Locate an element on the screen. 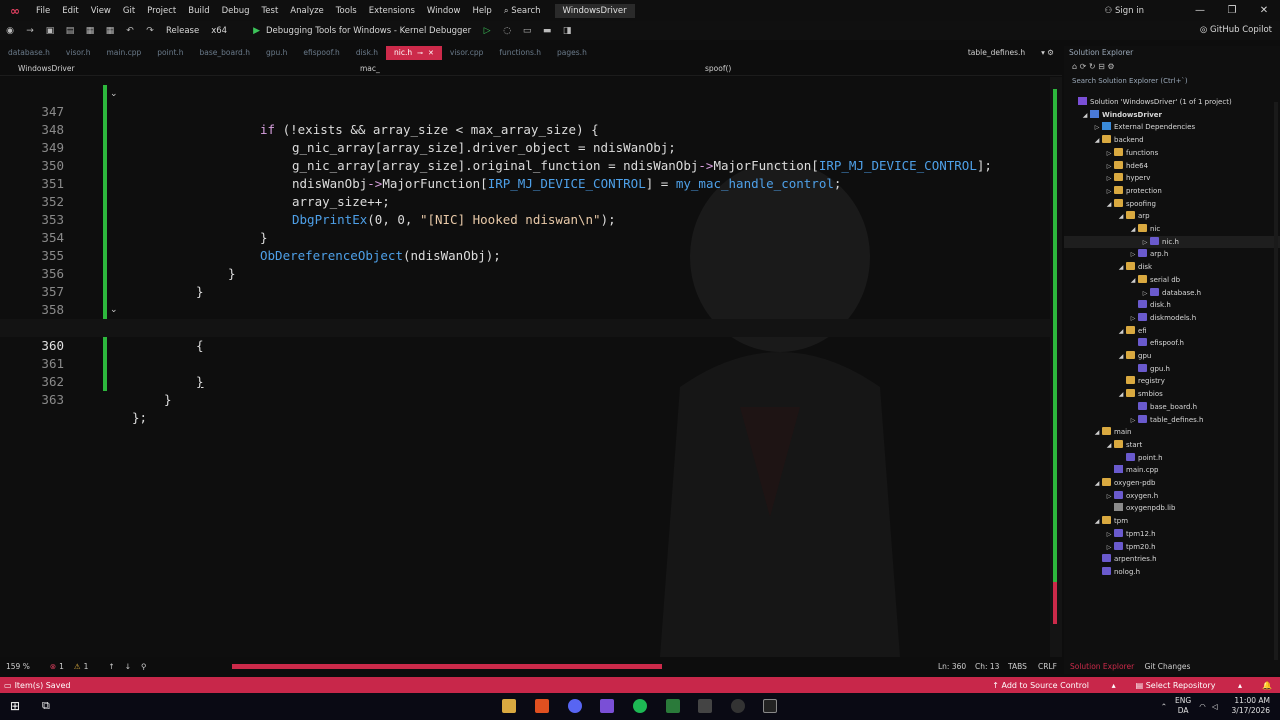 The image size is (1280, 720). menu-help: Help is located at coordinates (481, 11).